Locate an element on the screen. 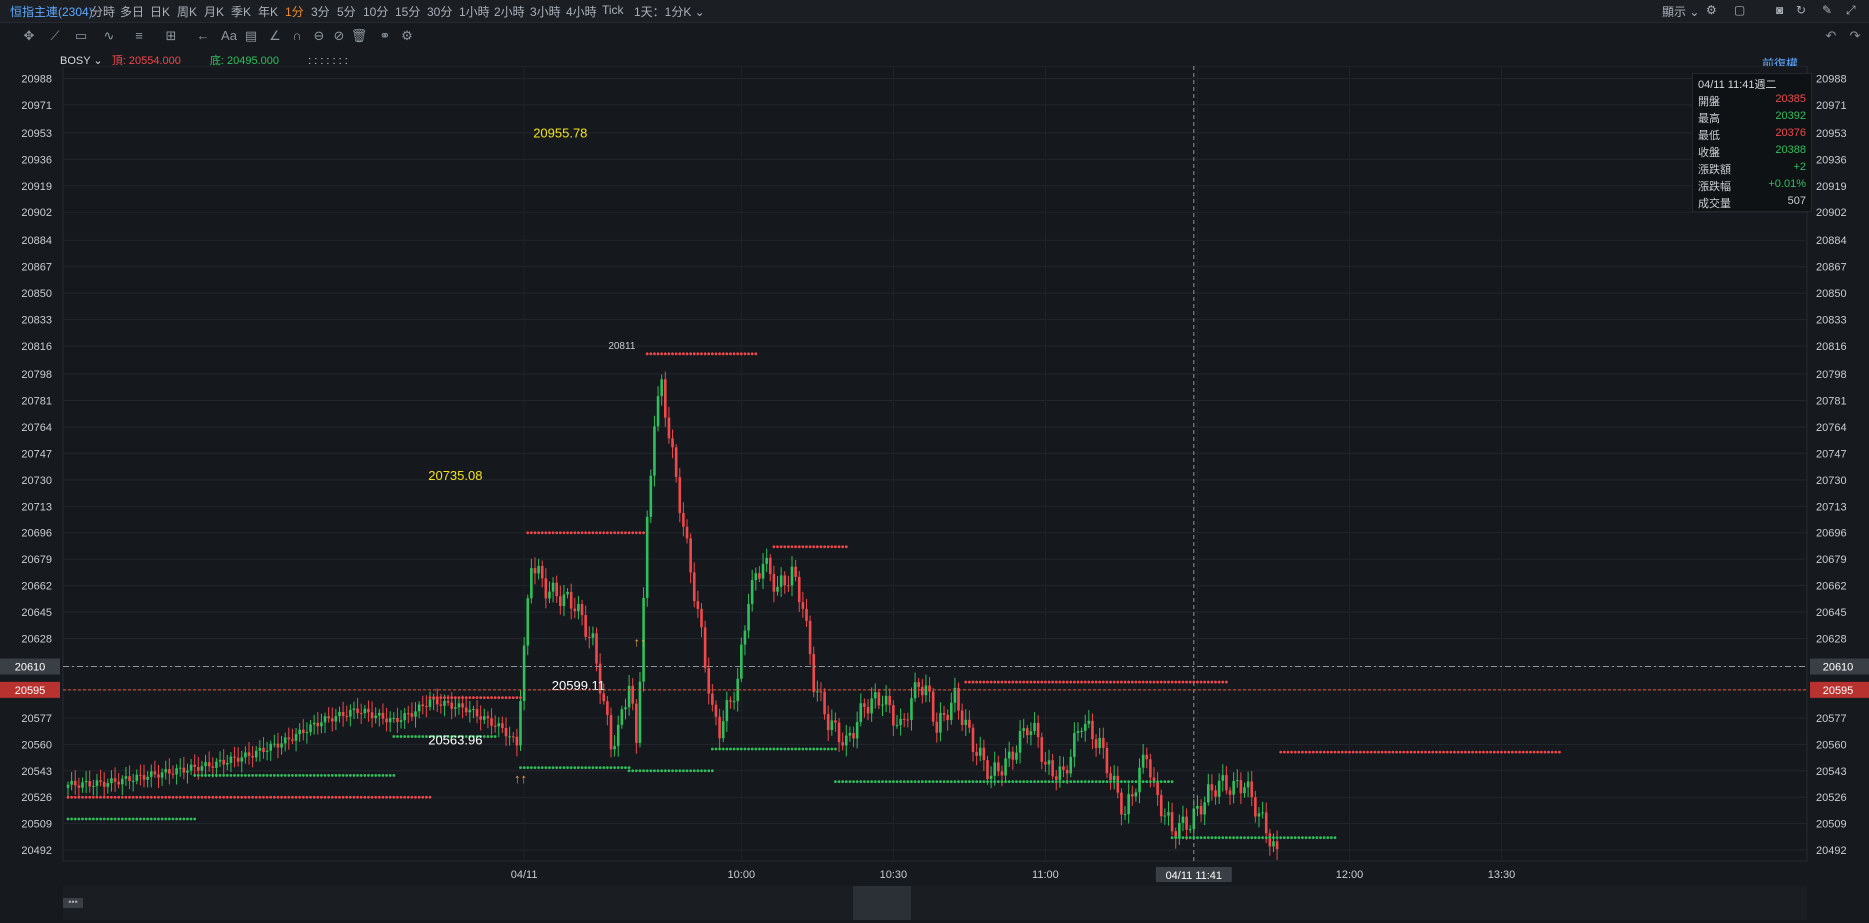 This screenshot has height=923, width=1869. timeframe-tab: 年K is located at coordinates (268, 11).